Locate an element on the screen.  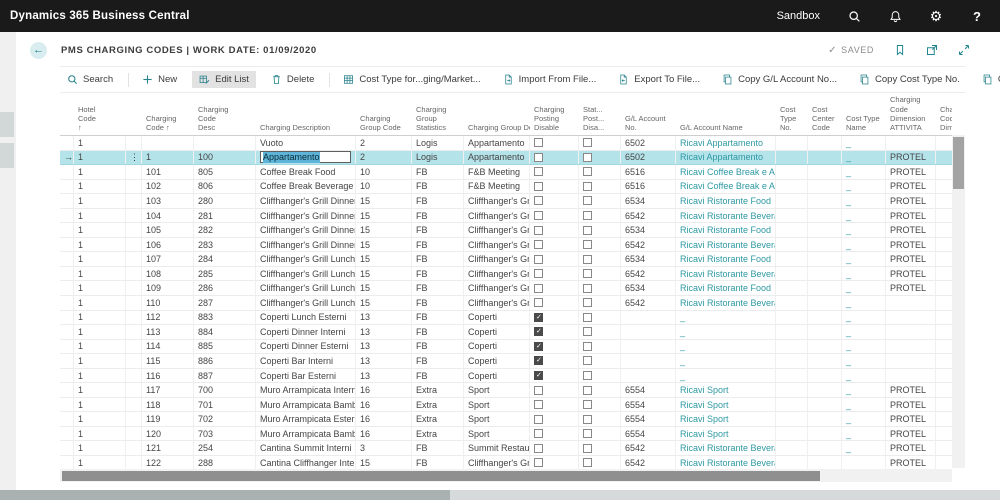
copy-cost-center-button: Copy Cost Center Code is located at coordinates (987, 79).